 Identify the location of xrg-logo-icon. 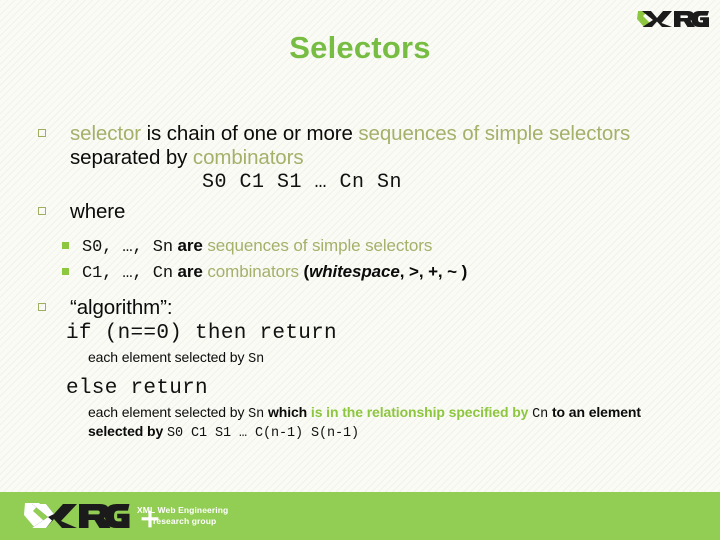
(673, 19).